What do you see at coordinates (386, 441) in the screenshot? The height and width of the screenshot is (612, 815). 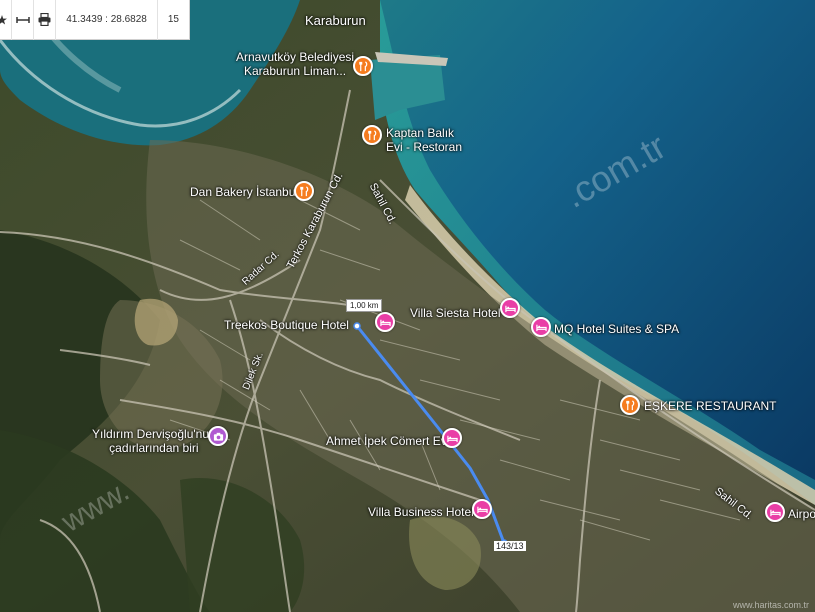 I see `place-label-ahmet: Ahmet İpek Cömert Ev` at bounding box center [386, 441].